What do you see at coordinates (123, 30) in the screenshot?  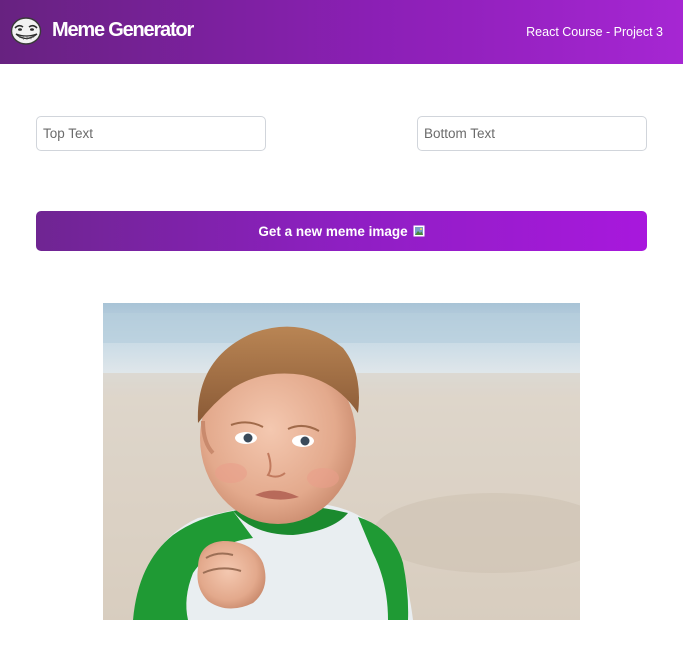 I see `app-title: Meme Generator` at bounding box center [123, 30].